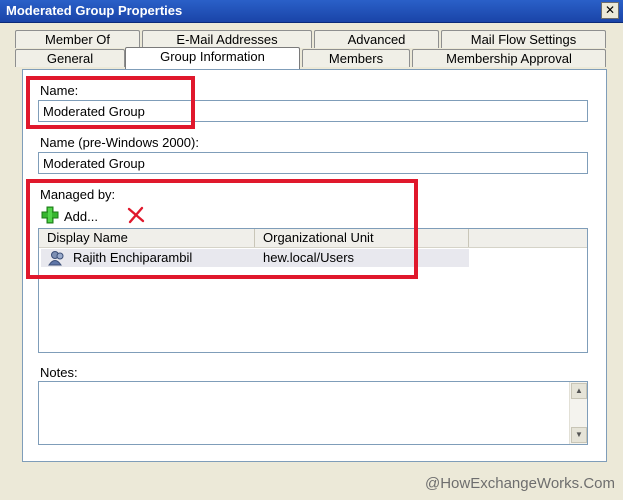 Image resolution: width=623 pixels, height=500 pixels. What do you see at coordinates (313, 163) in the screenshot?
I see `prewin-name-field: Moderated Group` at bounding box center [313, 163].